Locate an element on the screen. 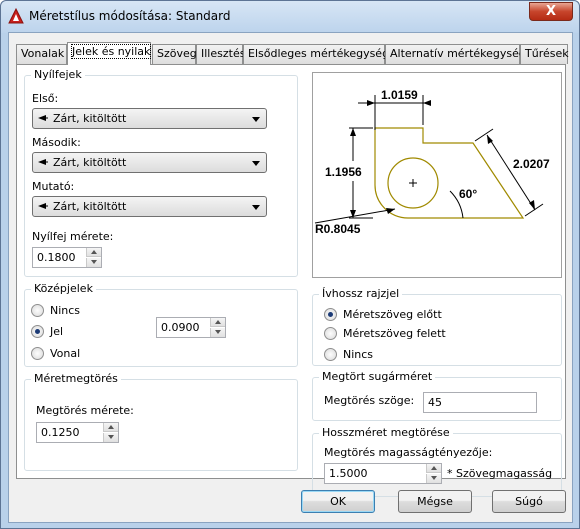 The height and width of the screenshot is (529, 580). arc-length-group-title: Ívhossz rajzjel is located at coordinates (361, 293).